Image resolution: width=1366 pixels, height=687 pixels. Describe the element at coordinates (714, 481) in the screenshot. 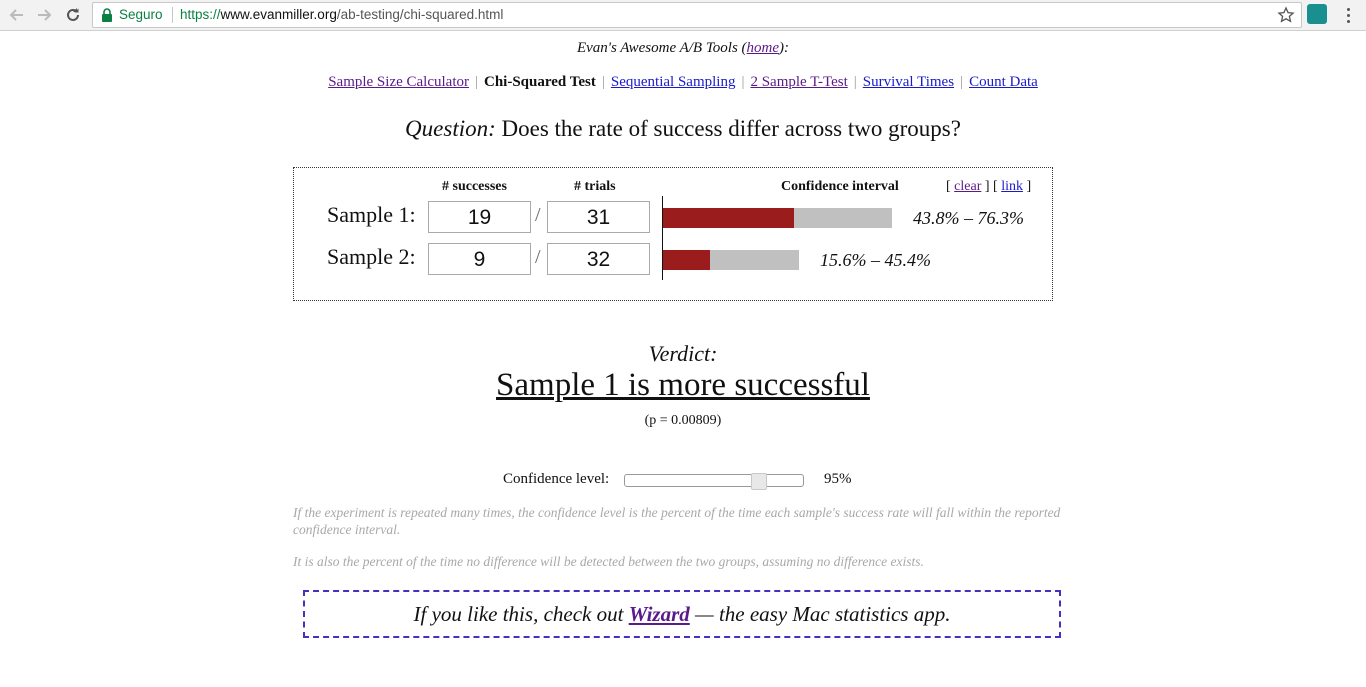

I see `confidence-level-slider` at that location.